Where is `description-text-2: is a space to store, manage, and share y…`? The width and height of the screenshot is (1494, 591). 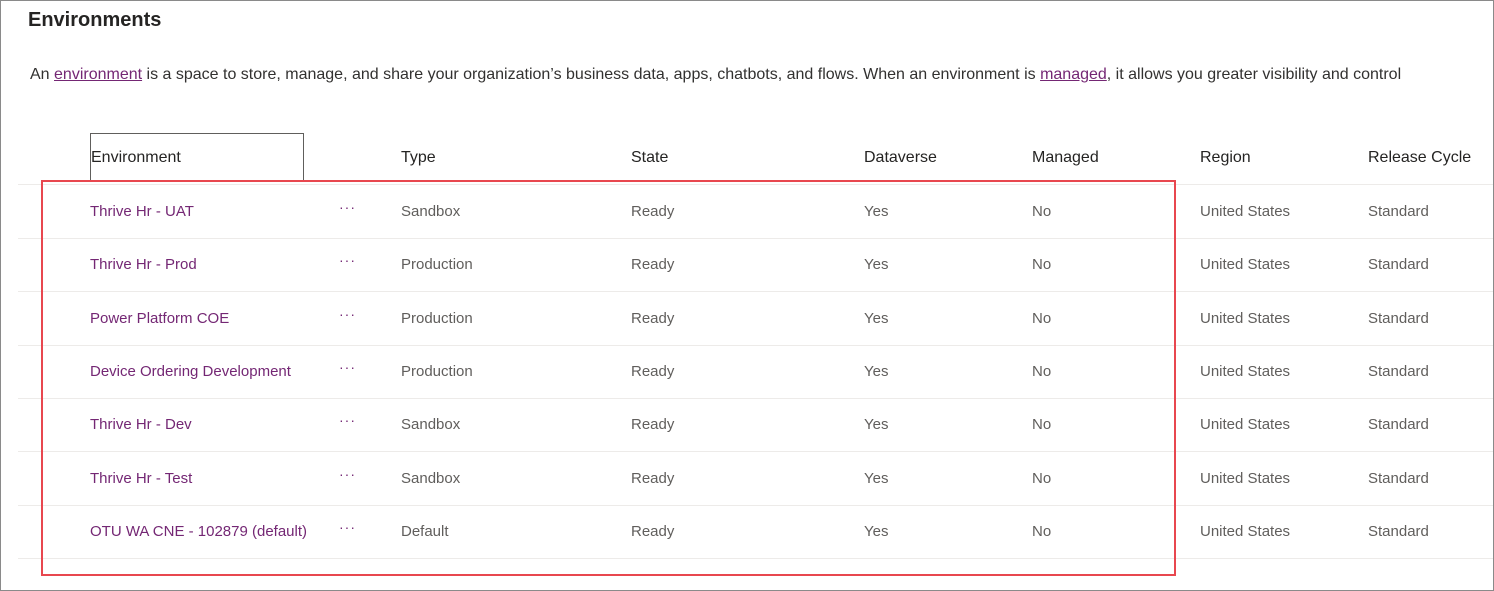 description-text-2: is a space to store, manage, and share y… is located at coordinates (591, 74).